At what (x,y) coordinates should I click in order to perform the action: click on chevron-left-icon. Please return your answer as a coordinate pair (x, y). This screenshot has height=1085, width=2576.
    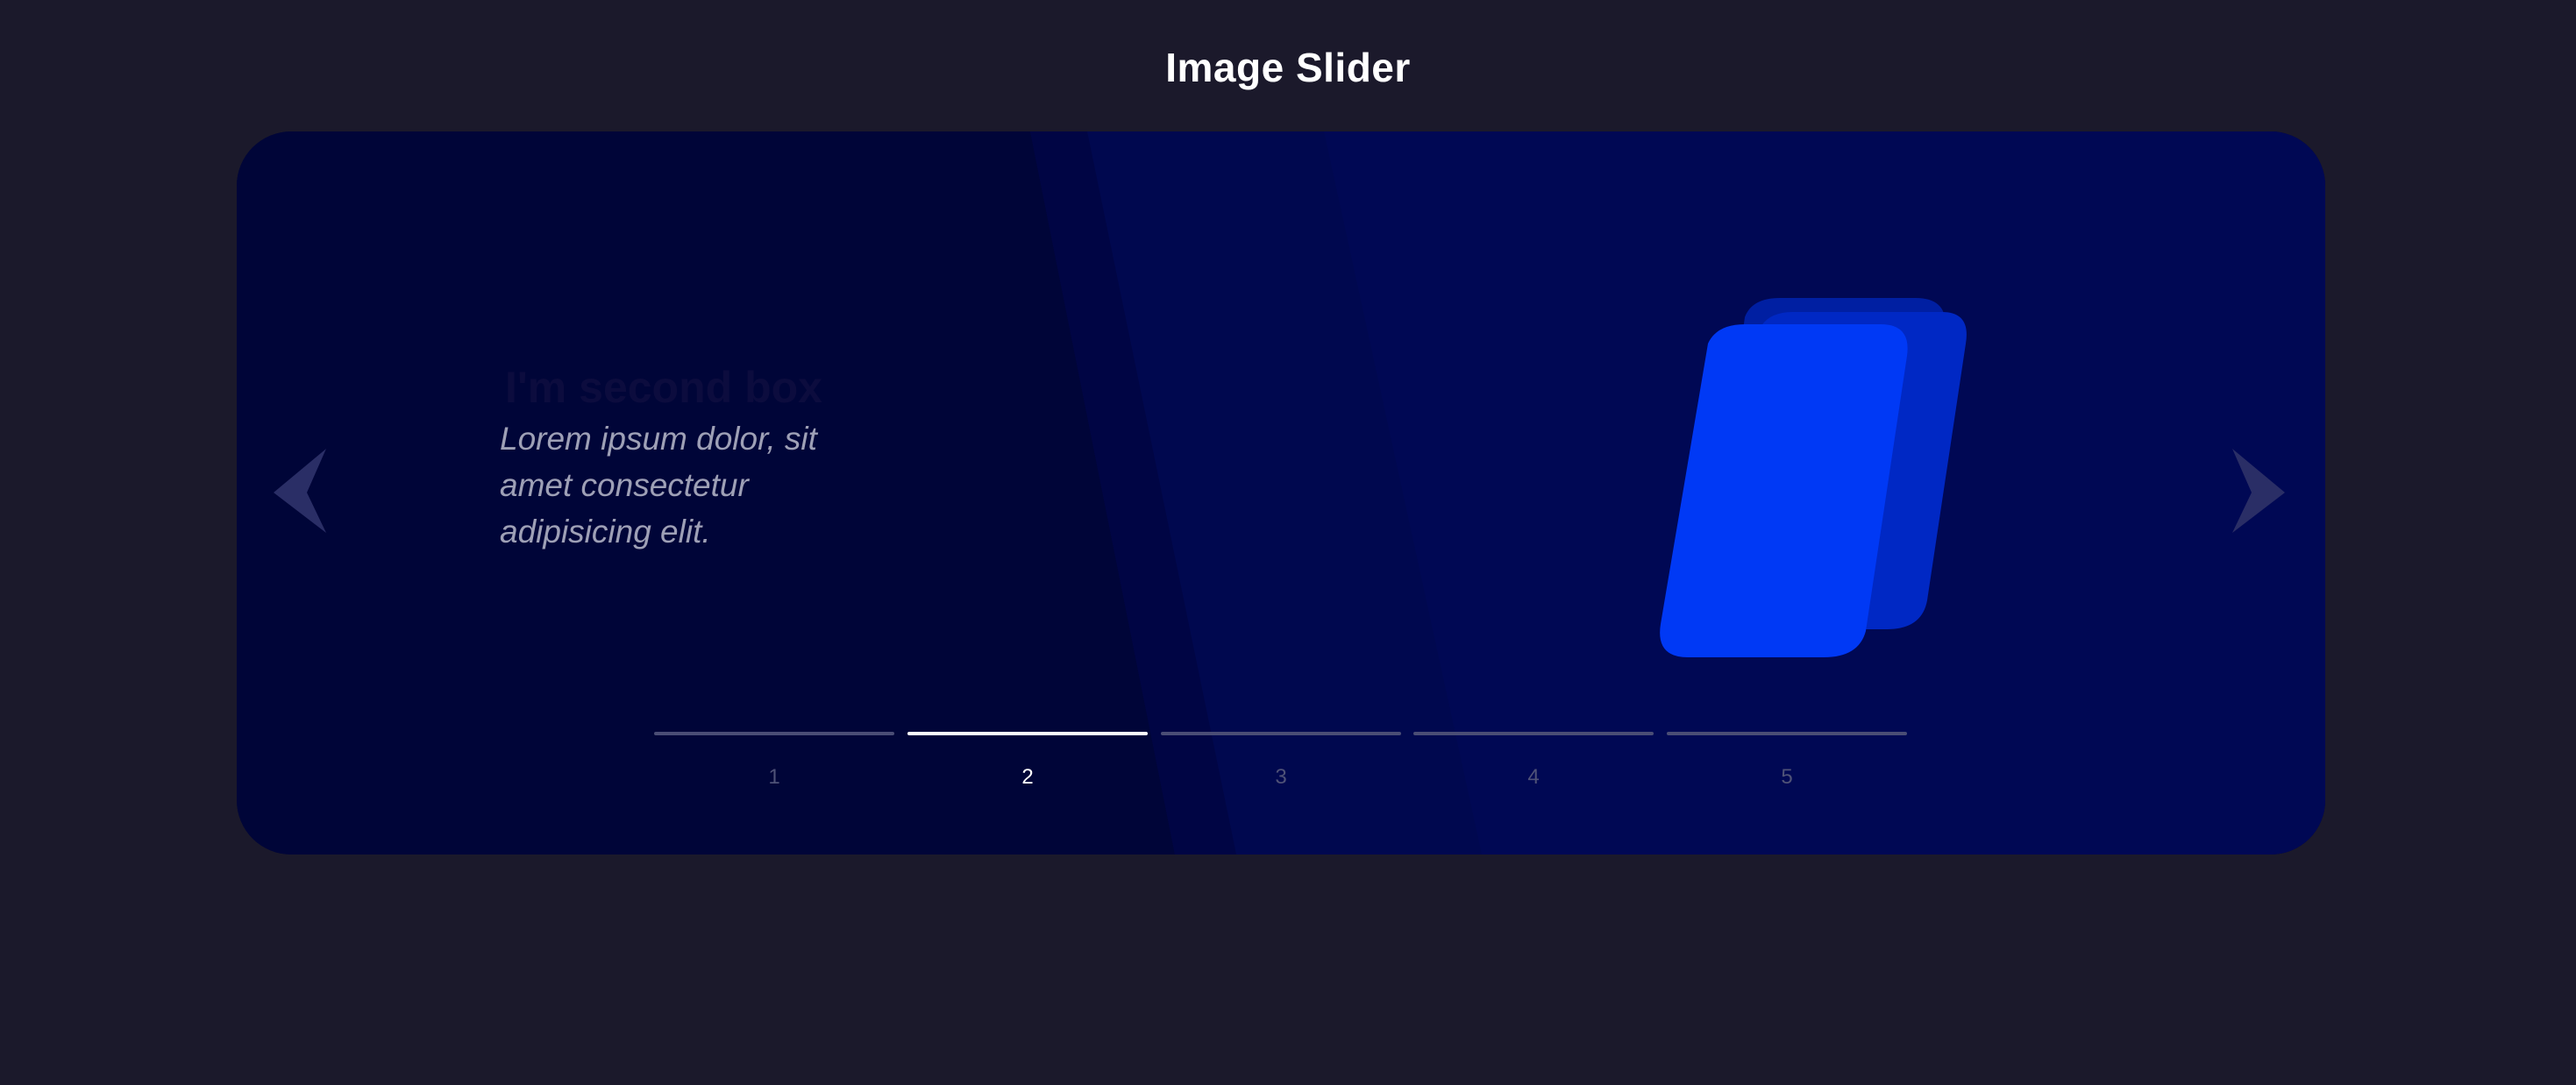
    Looking at the image, I should click on (300, 491).